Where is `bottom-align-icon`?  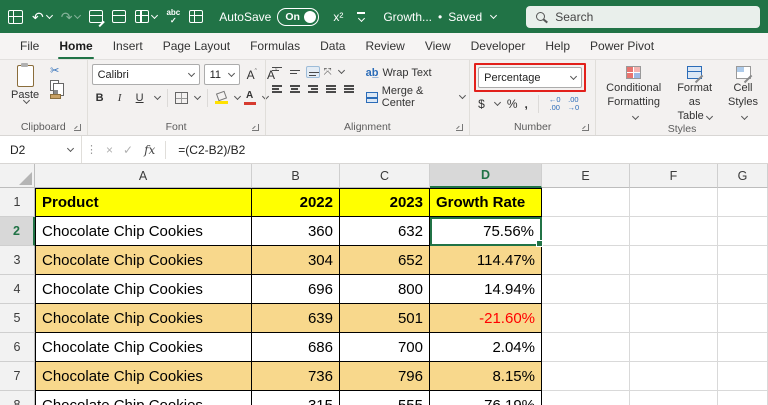
bottom-align-icon is located at coordinates (312, 72).